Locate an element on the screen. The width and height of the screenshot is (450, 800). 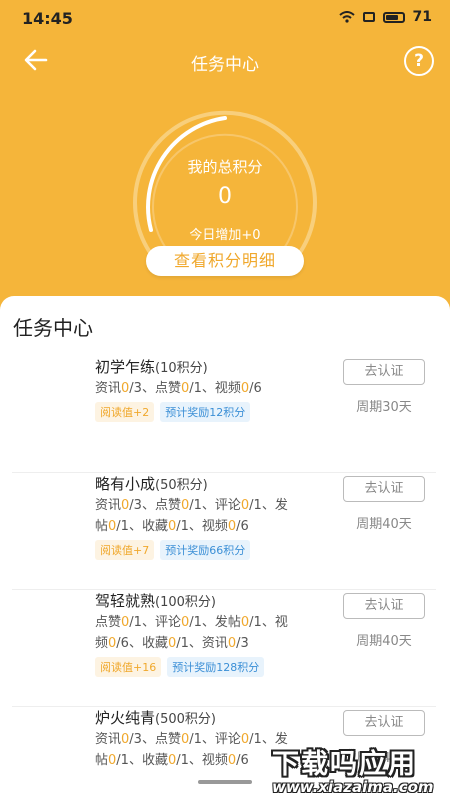
task-points: (10积分) is located at coordinates (181, 368).